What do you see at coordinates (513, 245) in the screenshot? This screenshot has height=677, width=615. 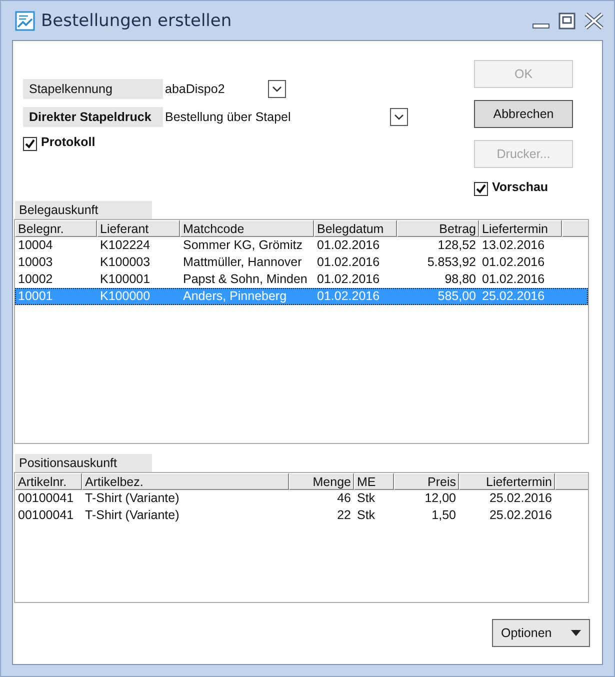 I see `table-cell-text: 13.02.2016` at bounding box center [513, 245].